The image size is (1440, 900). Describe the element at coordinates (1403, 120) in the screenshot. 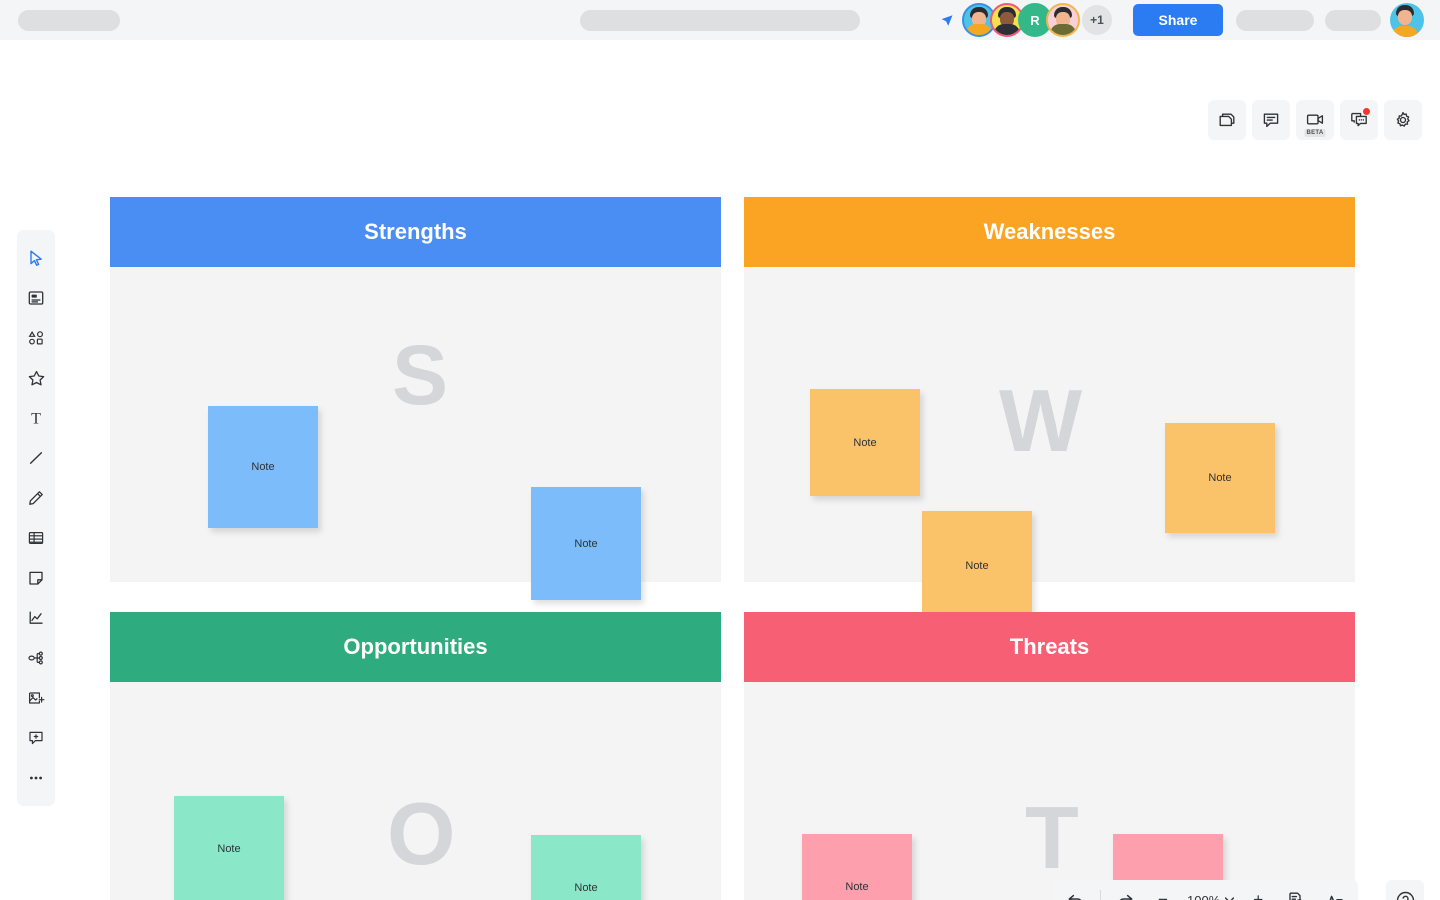

I see `gear-icon` at that location.